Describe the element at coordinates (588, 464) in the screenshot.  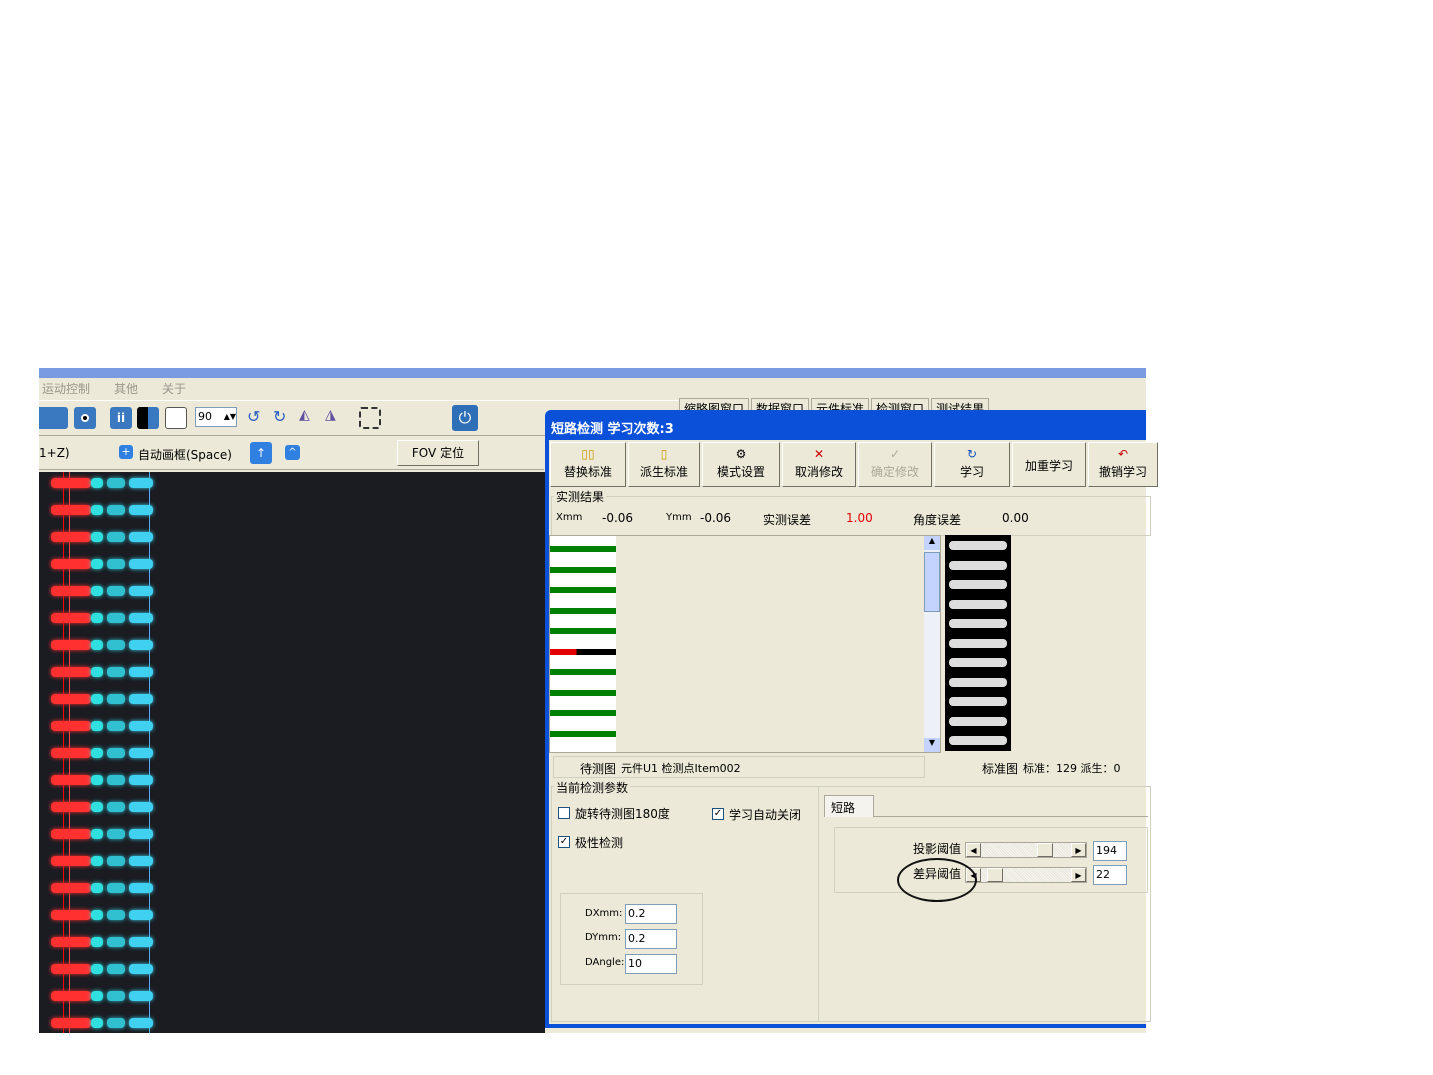
I see `replace-standard-button: ▯▯ 替换标准` at that location.